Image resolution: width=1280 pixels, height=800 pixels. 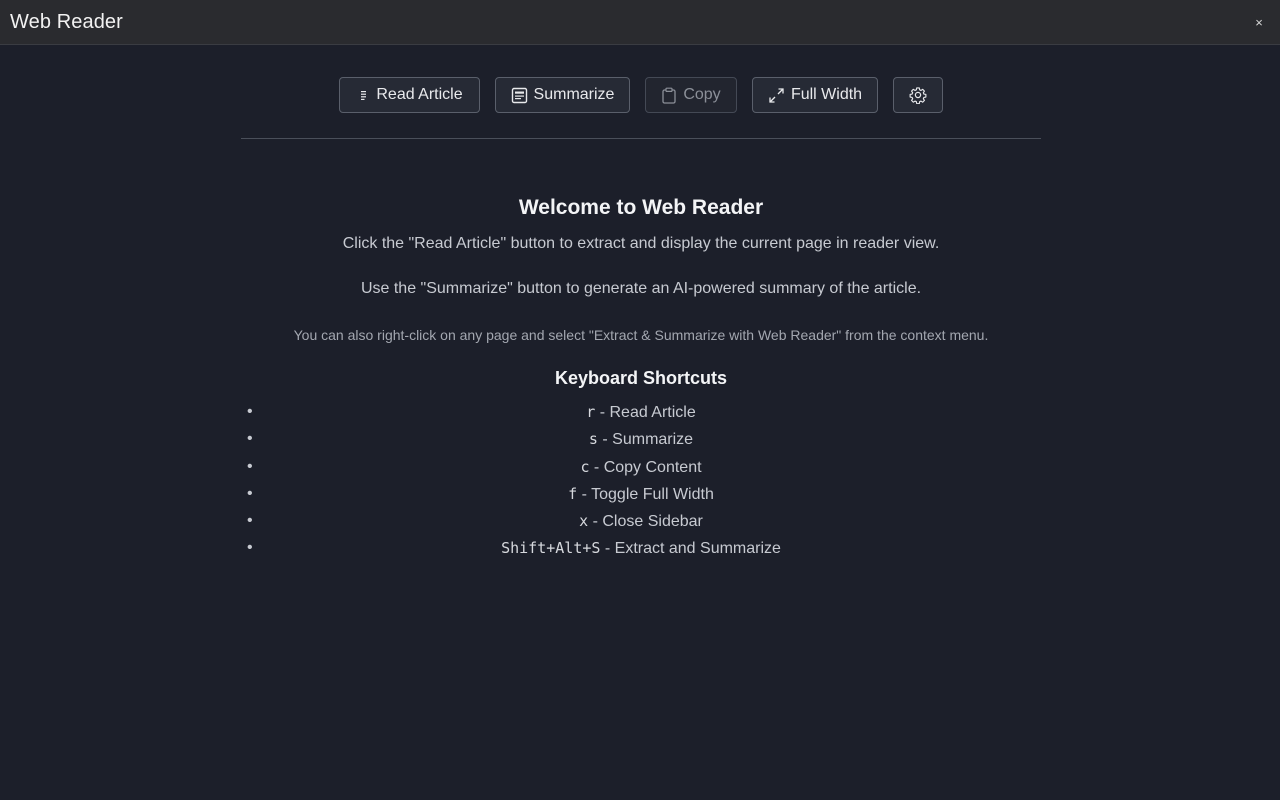 What do you see at coordinates (645, 494) in the screenshot?
I see `shortcut-desc: - Toggle Full Width` at bounding box center [645, 494].